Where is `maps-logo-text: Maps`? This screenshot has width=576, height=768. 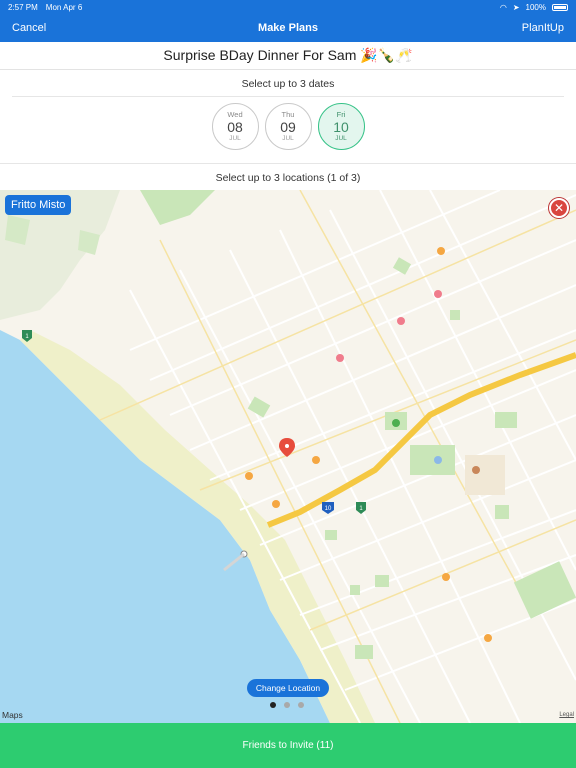
maps-logo-text: Maps is located at coordinates (12, 715).